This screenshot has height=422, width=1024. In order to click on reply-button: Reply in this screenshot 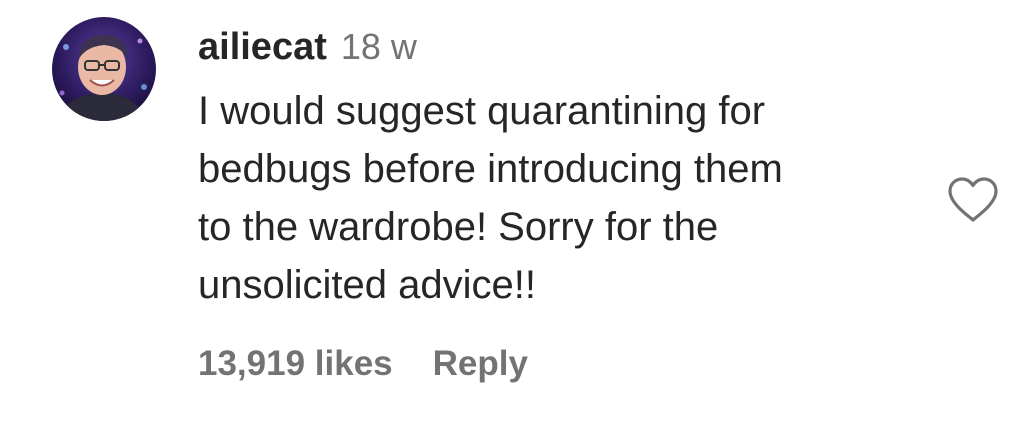, I will do `click(480, 364)`.